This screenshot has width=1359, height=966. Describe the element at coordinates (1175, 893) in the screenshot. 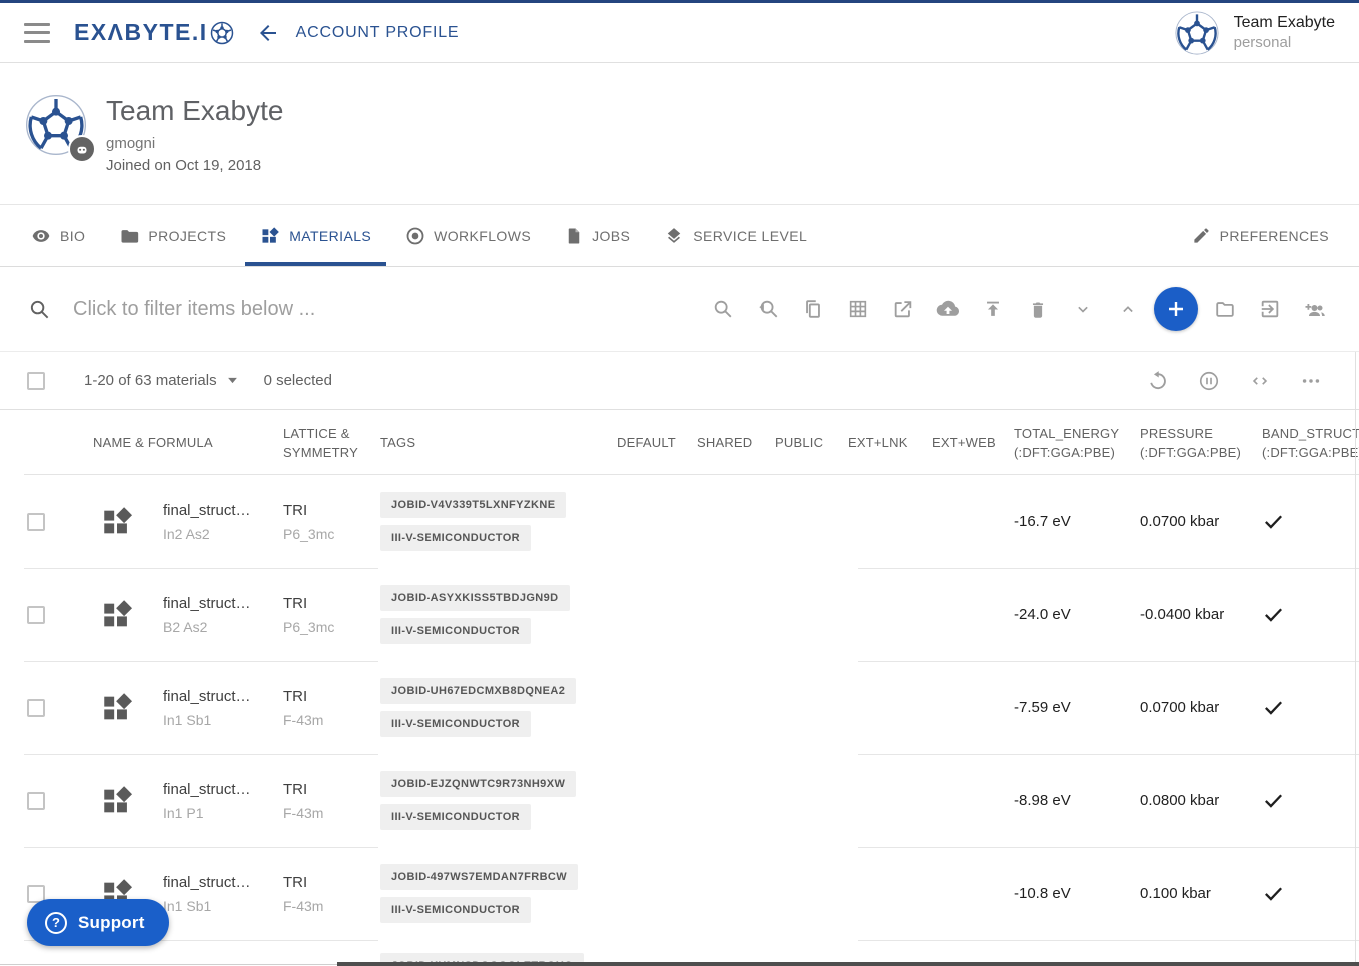

I see `pressure-value: 0.100 kbar` at that location.